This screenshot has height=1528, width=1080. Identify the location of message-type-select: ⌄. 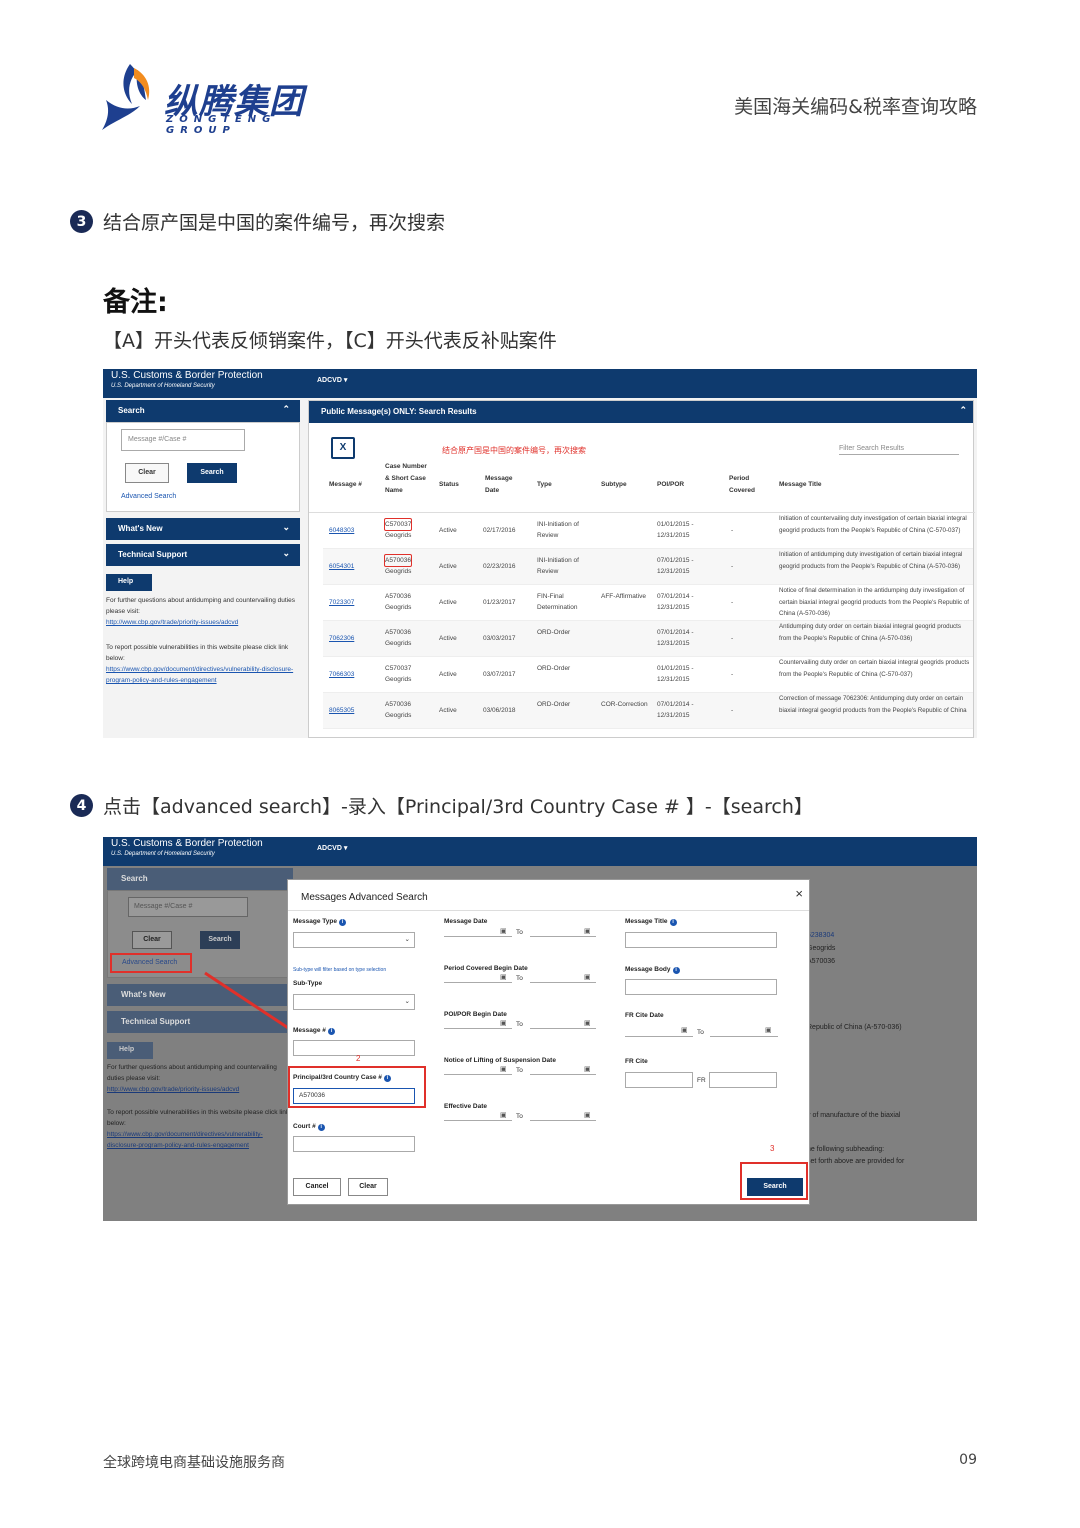
(354, 940).